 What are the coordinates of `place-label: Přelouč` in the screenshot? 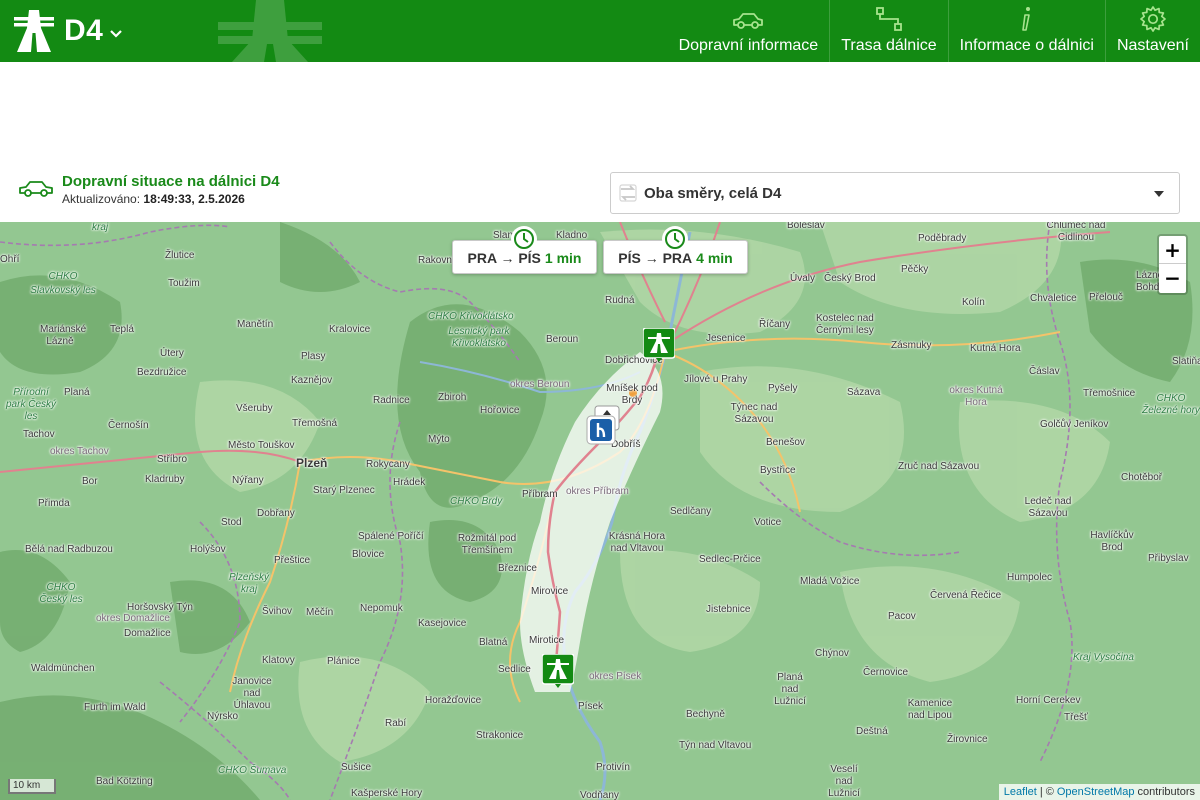 It's located at (1106, 297).